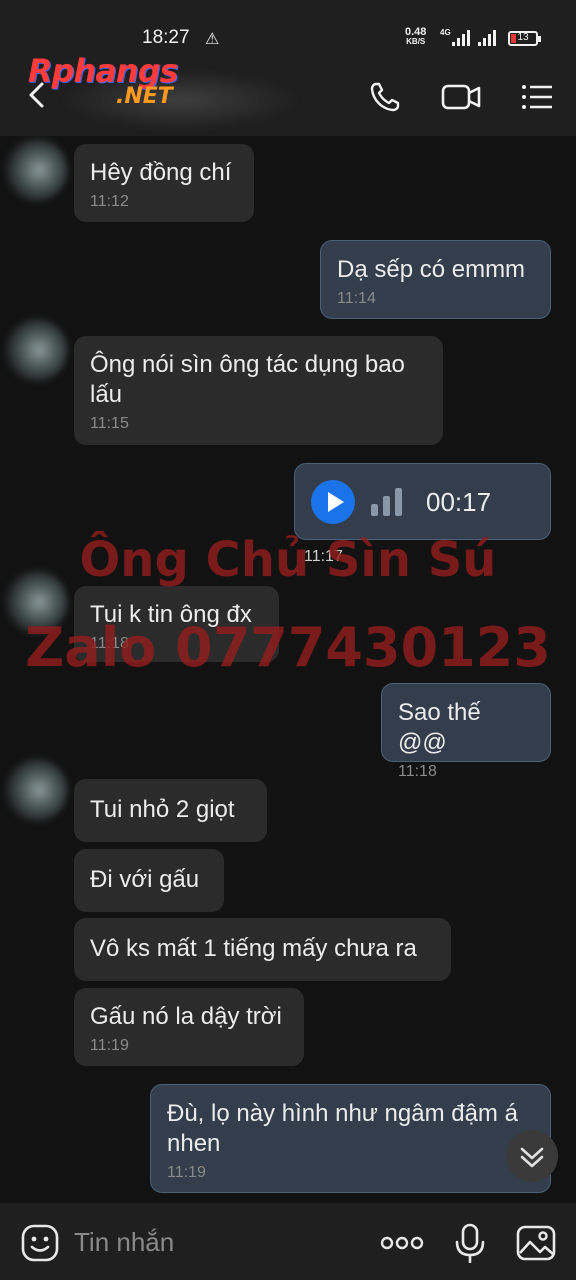 The height and width of the screenshot is (1280, 576). I want to click on network-type: 4G, so click(445, 32).